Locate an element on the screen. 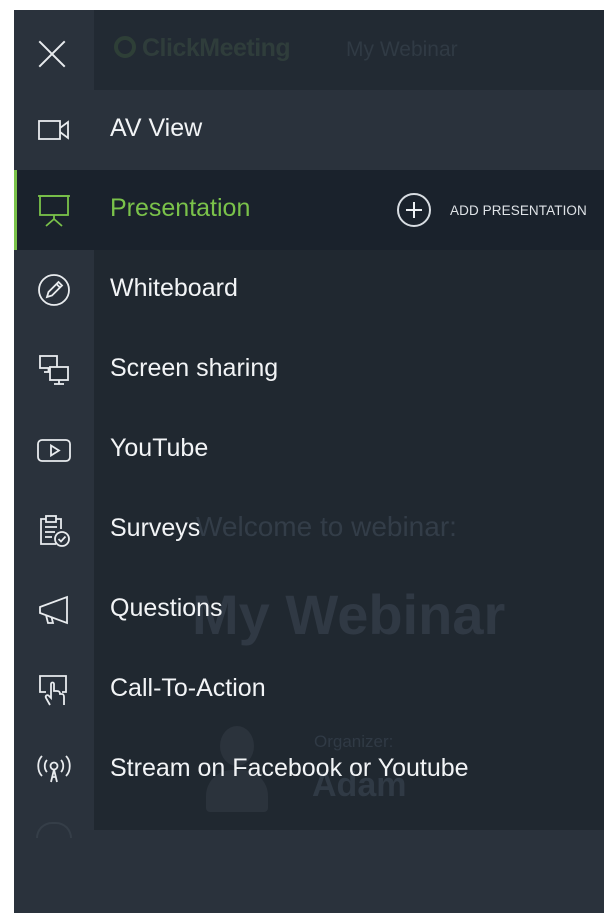 Image resolution: width=604 pixels, height=913 pixels. menu-item-label: Whiteboard is located at coordinates (174, 288).